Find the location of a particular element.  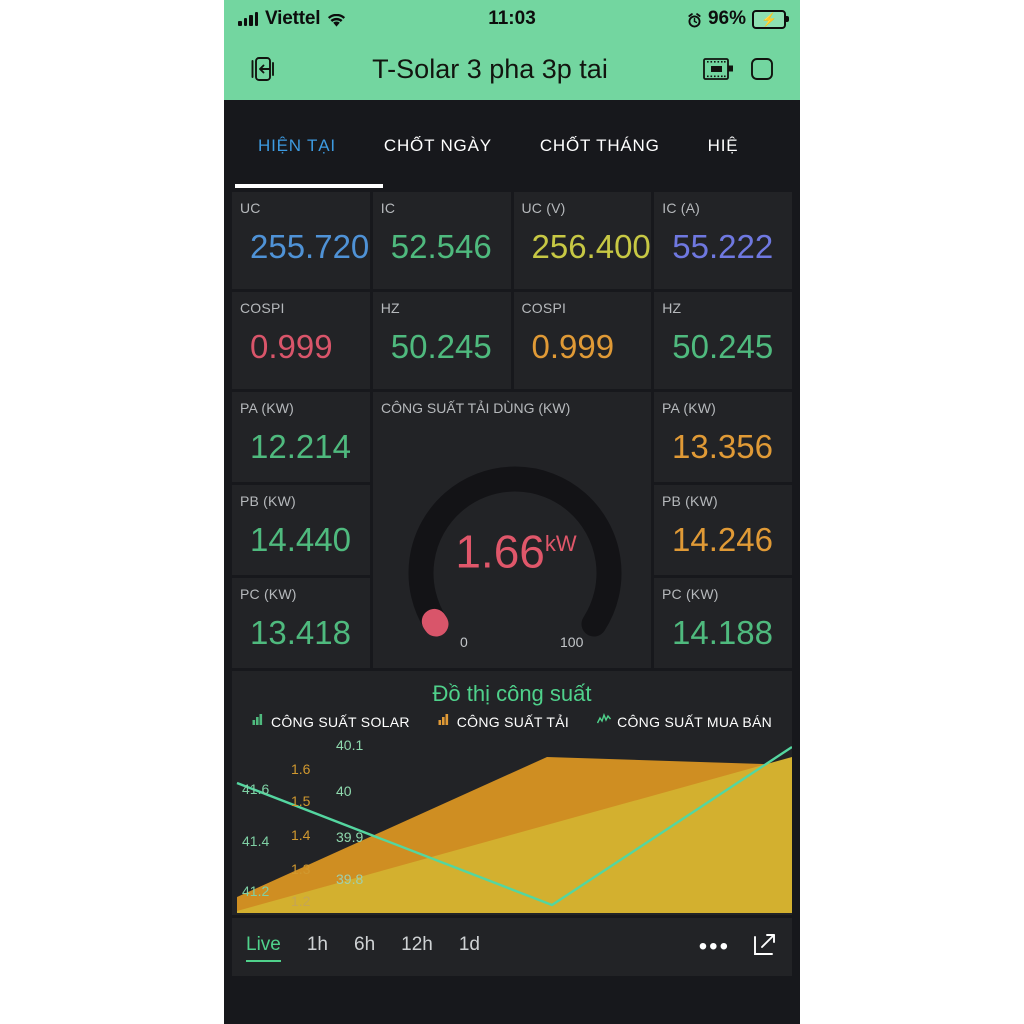

wifi-icon is located at coordinates (336, 19).